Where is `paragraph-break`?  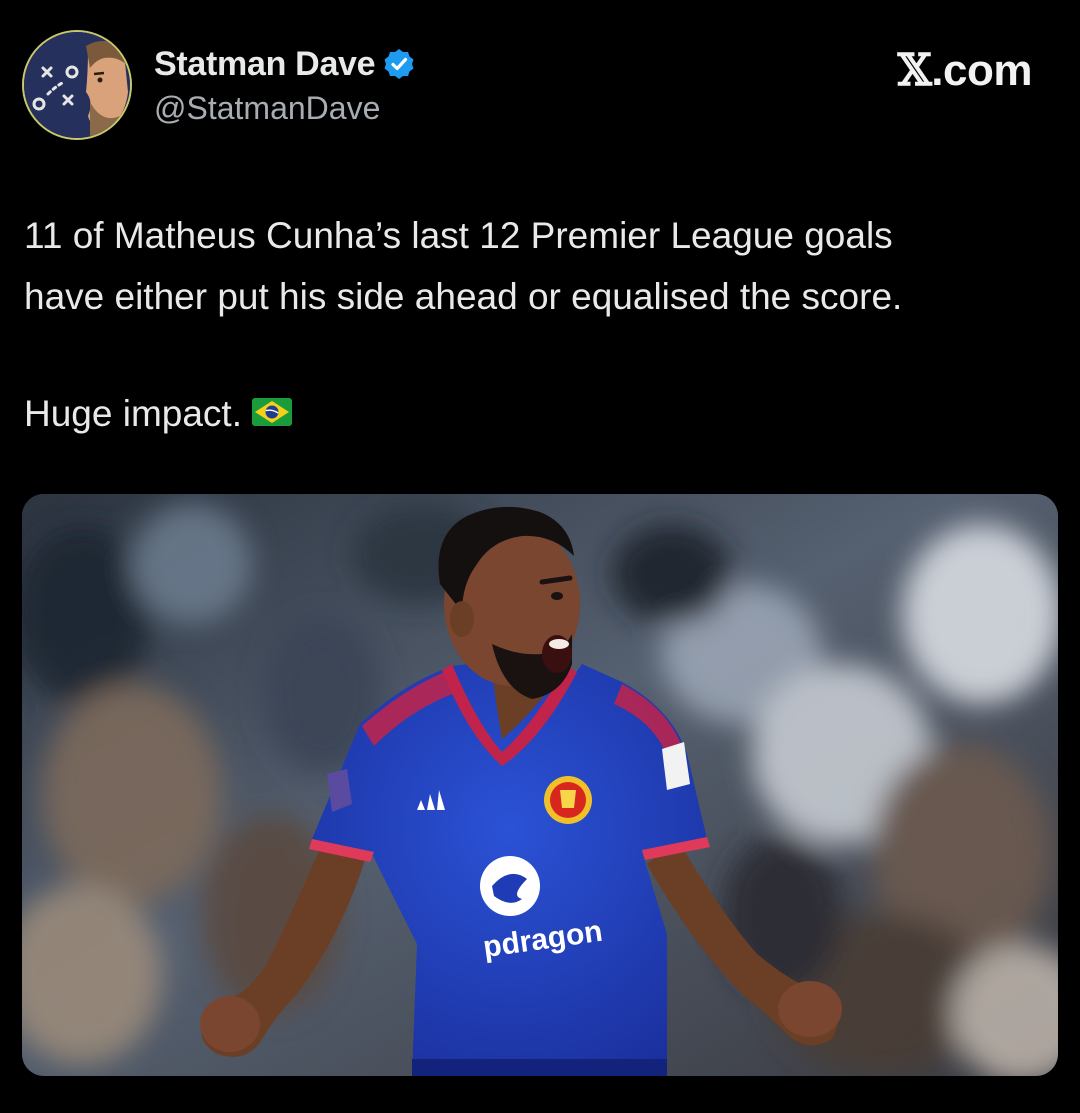
paragraph-break is located at coordinates (539, 355).